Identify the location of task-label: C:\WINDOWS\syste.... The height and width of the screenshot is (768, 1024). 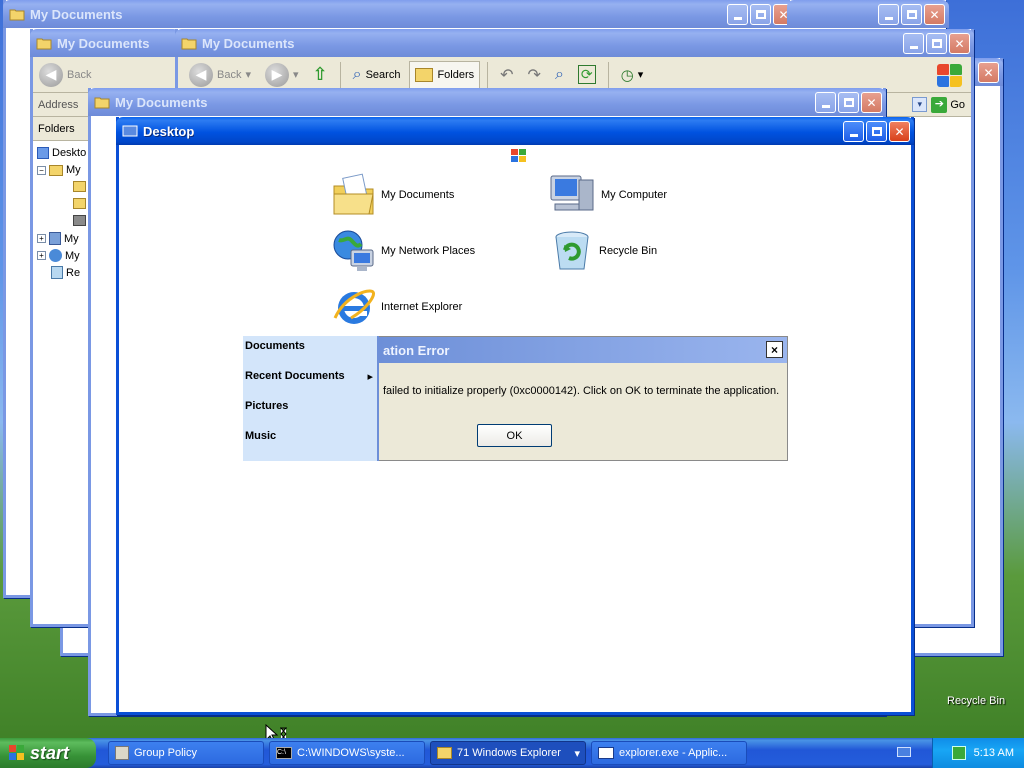
(351, 753).